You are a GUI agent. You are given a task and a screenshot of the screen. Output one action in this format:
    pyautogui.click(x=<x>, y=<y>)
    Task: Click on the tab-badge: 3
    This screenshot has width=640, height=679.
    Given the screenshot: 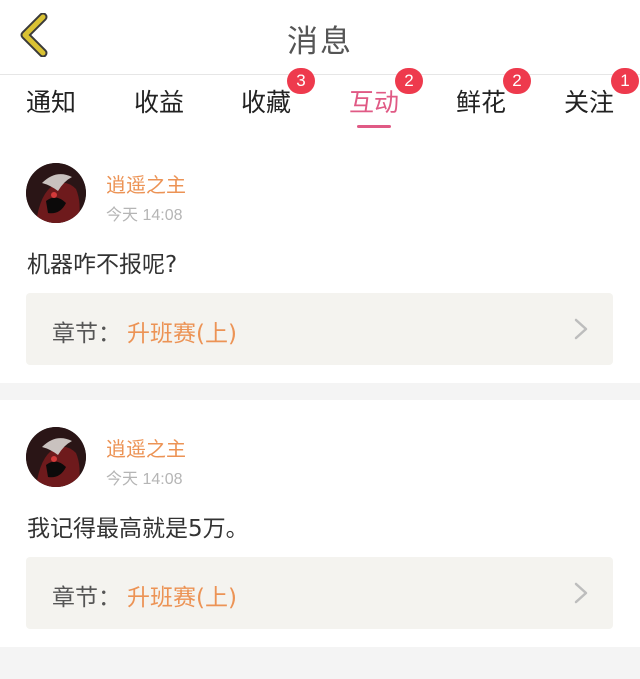 What is the action you would take?
    pyautogui.click(x=301, y=81)
    